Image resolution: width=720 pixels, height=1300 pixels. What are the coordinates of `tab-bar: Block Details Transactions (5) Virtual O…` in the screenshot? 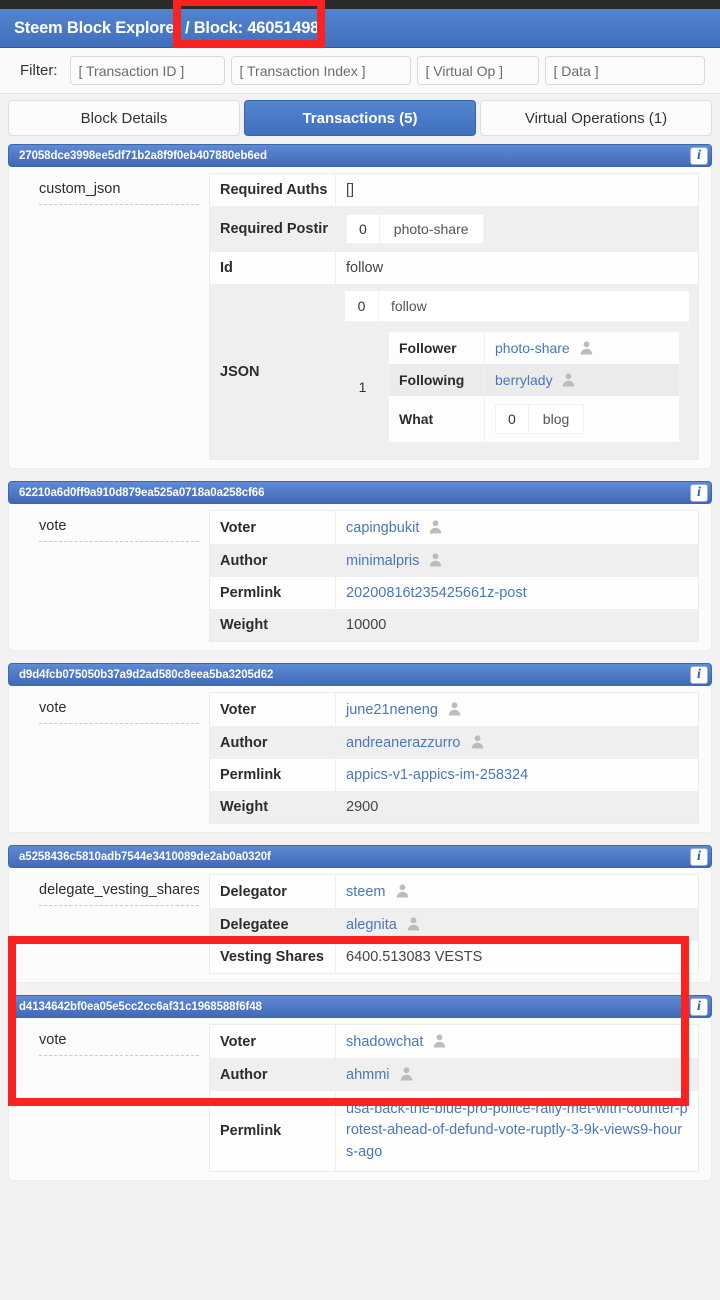 It's located at (360, 117).